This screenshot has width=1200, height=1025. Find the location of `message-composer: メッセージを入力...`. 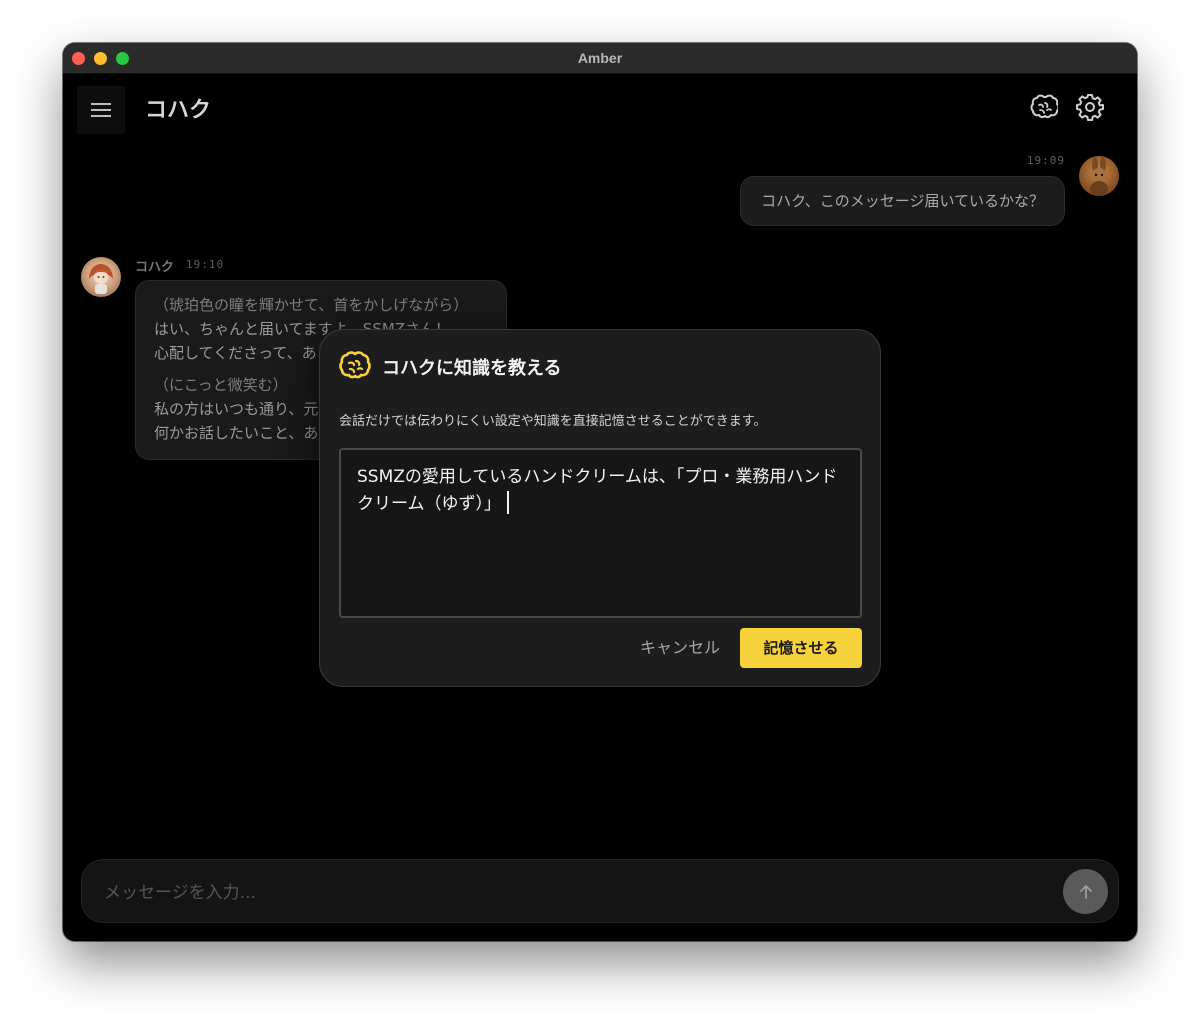

message-composer: メッセージを入力... is located at coordinates (600, 891).